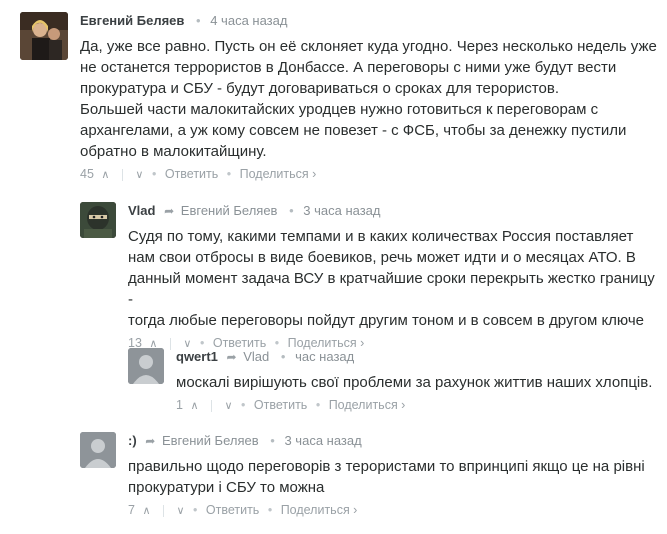  What do you see at coordinates (141, 210) in the screenshot?
I see `author-name: Vlad` at bounding box center [141, 210].